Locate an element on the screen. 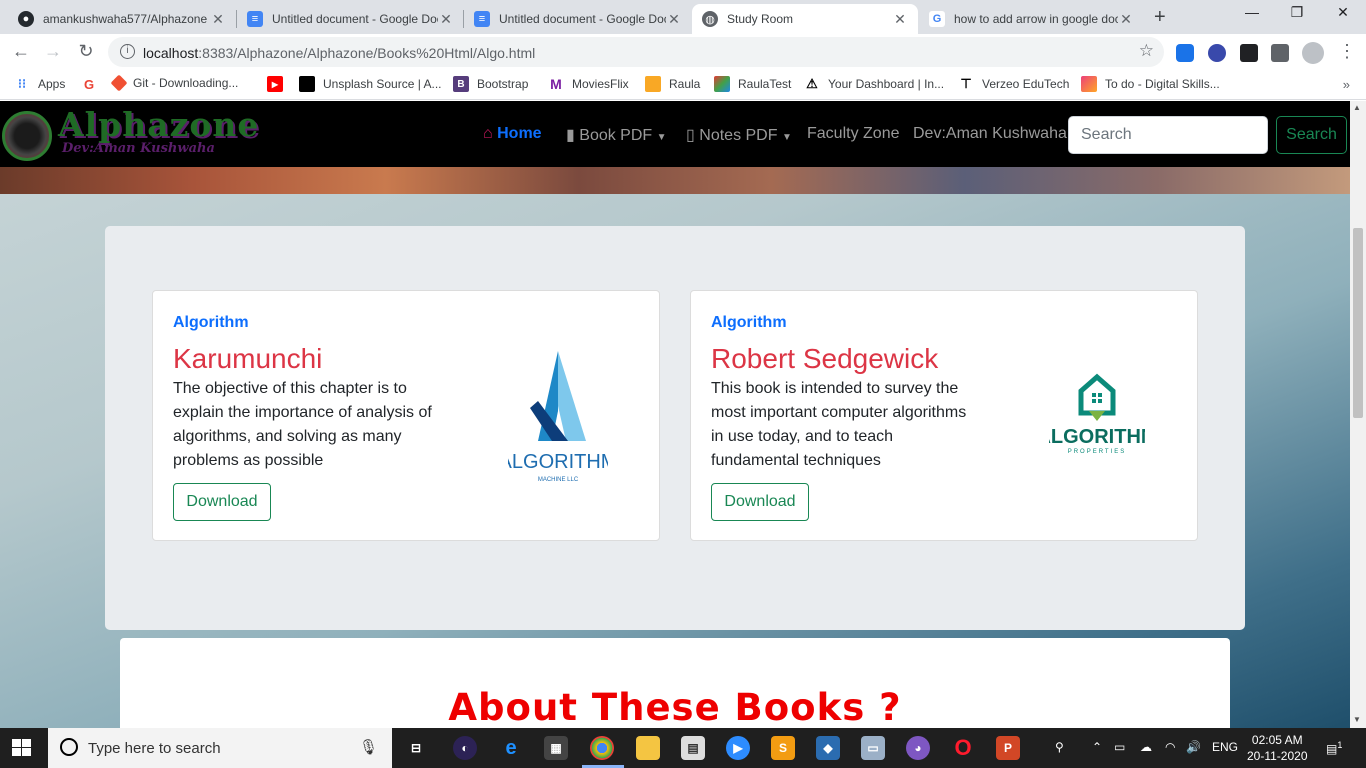 The image size is (1366, 768). eclipse-icon: ◐ is located at coordinates (465, 748).